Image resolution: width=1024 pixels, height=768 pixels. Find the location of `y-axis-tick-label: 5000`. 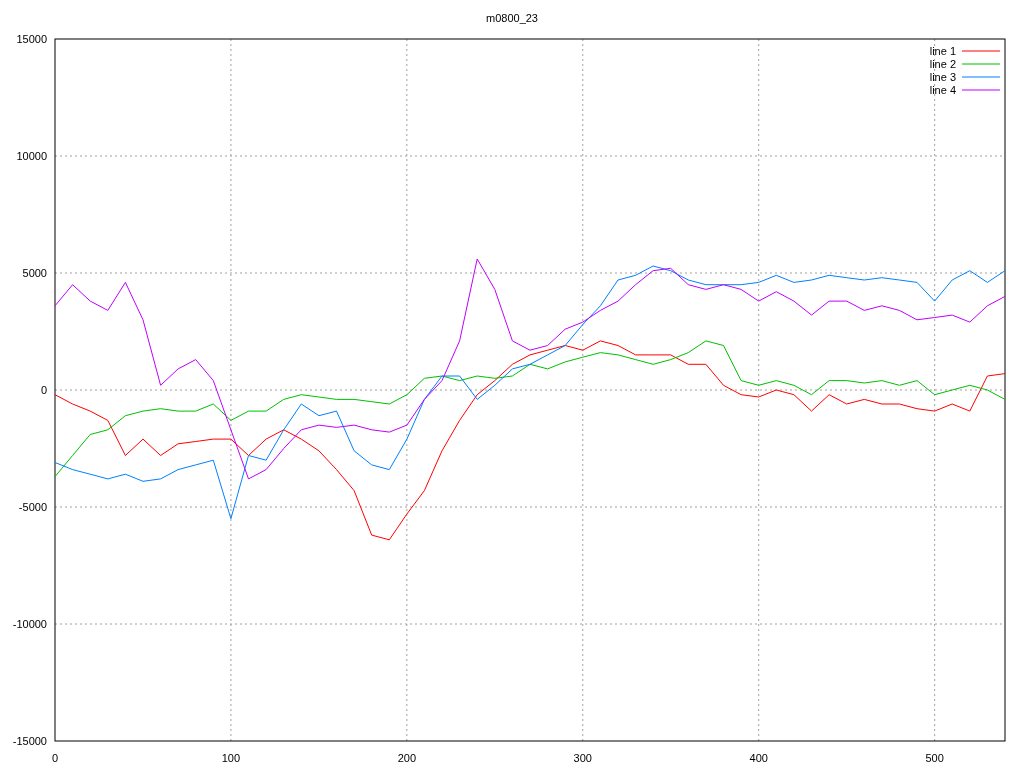

y-axis-tick-label: 5000 is located at coordinates (34, 273).